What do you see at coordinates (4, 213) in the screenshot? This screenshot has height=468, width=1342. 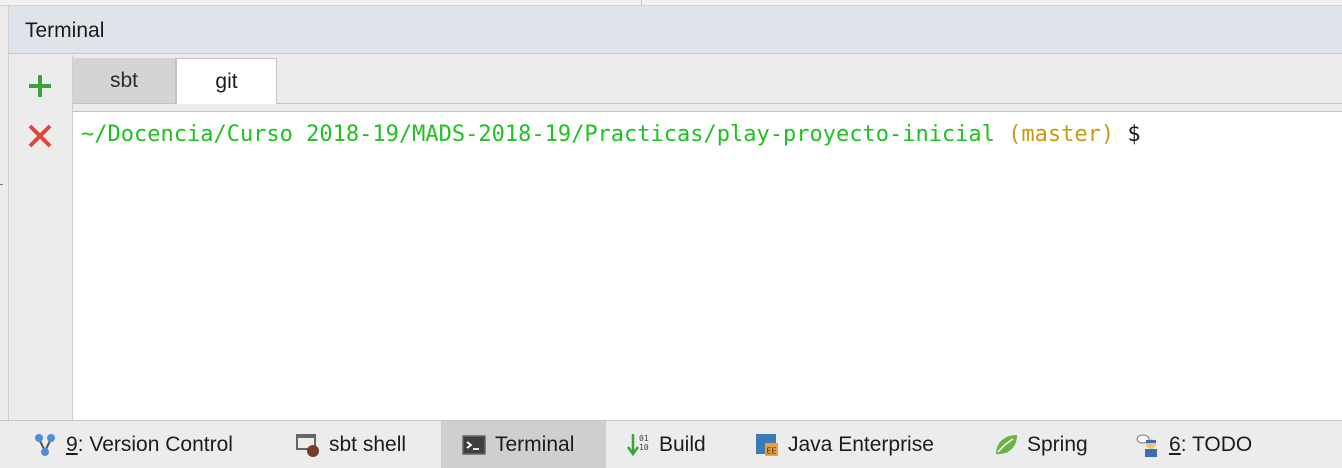 I see `left-edge-gutter` at bounding box center [4, 213].